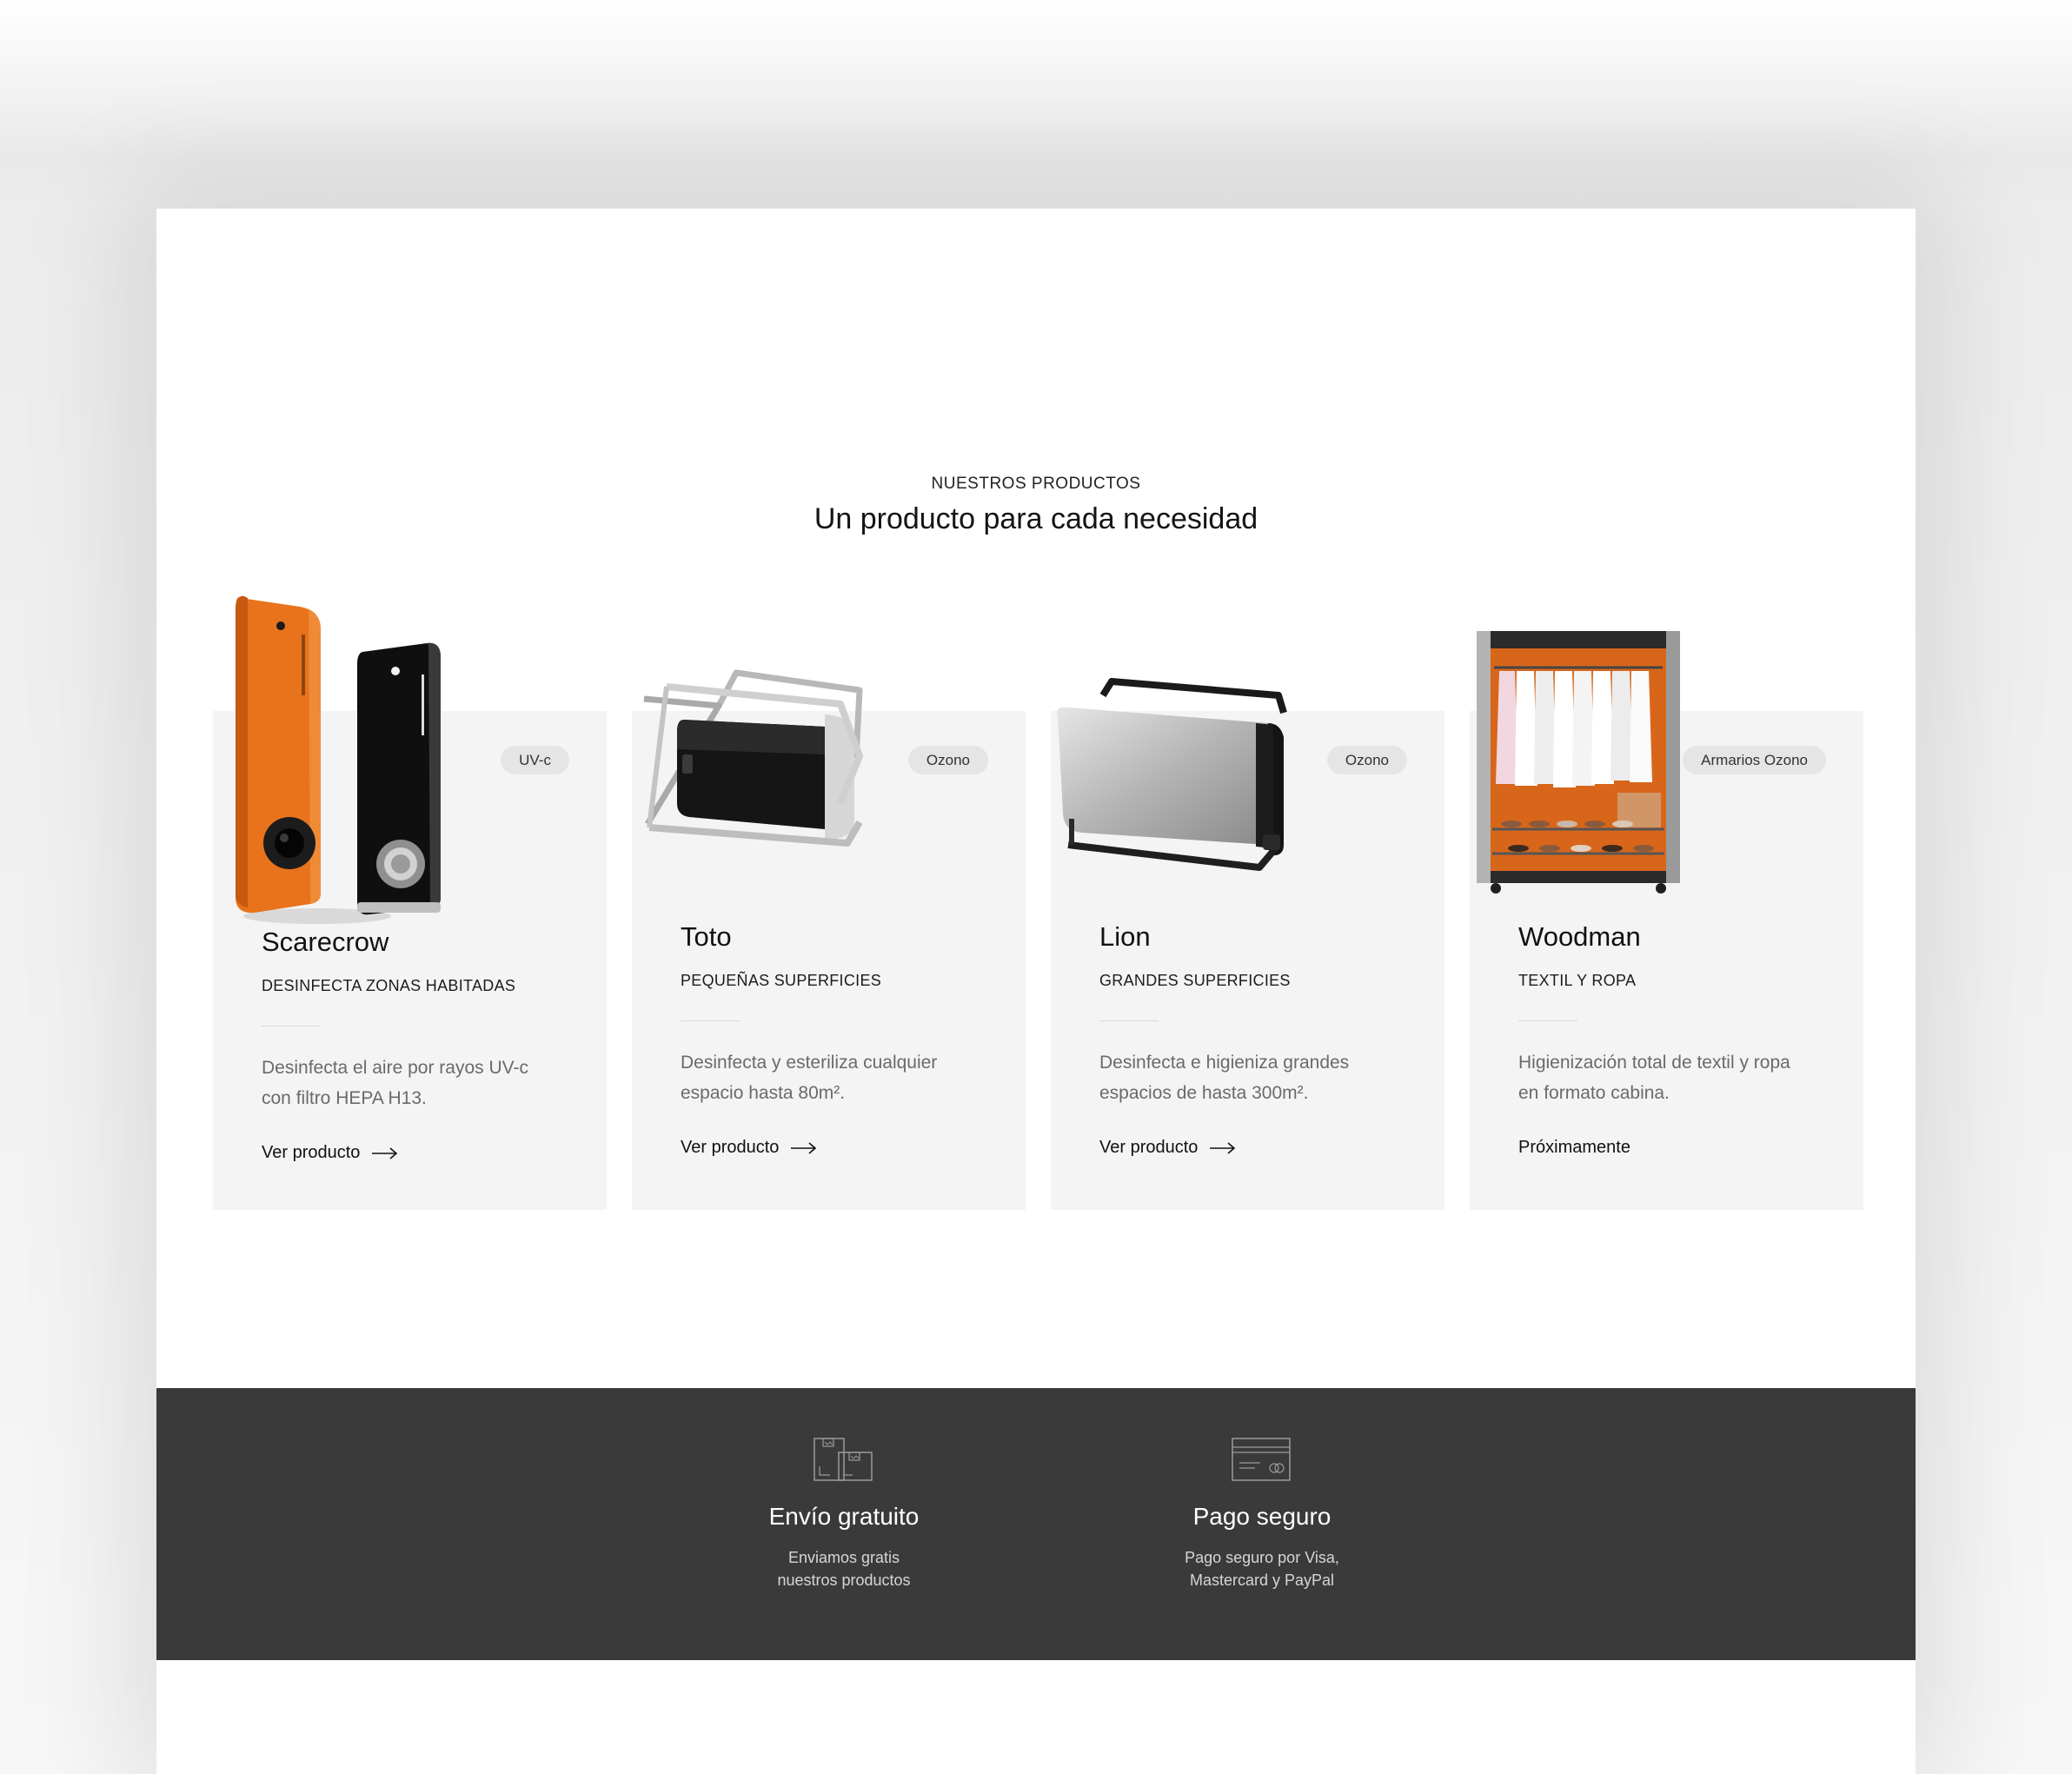  What do you see at coordinates (706, 937) in the screenshot?
I see `product-name: Toto` at bounding box center [706, 937].